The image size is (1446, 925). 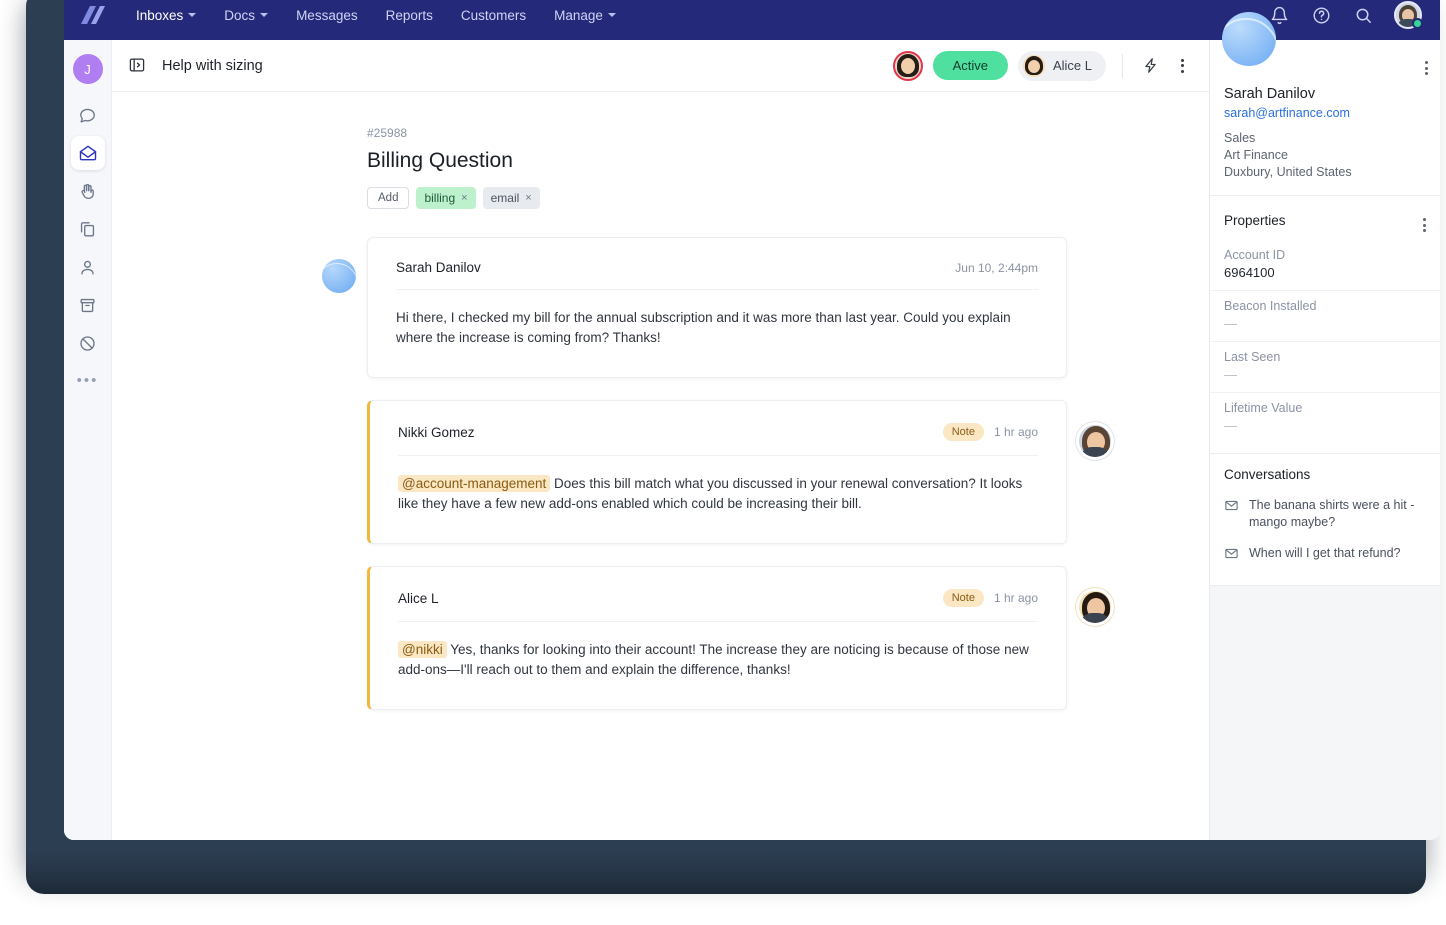 What do you see at coordinates (1321, 15) in the screenshot?
I see `help-circle-icon` at bounding box center [1321, 15].